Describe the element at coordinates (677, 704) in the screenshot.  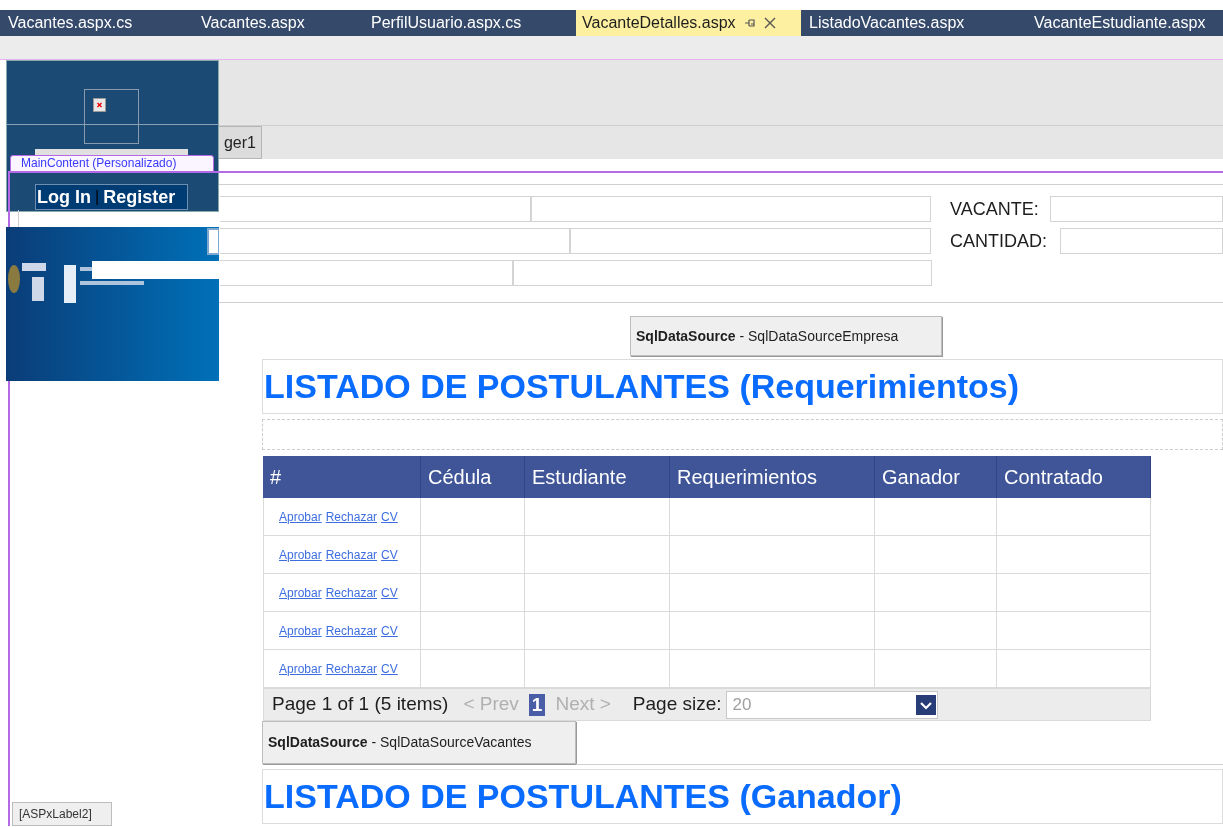
I see `page-size-label: Page size:` at that location.